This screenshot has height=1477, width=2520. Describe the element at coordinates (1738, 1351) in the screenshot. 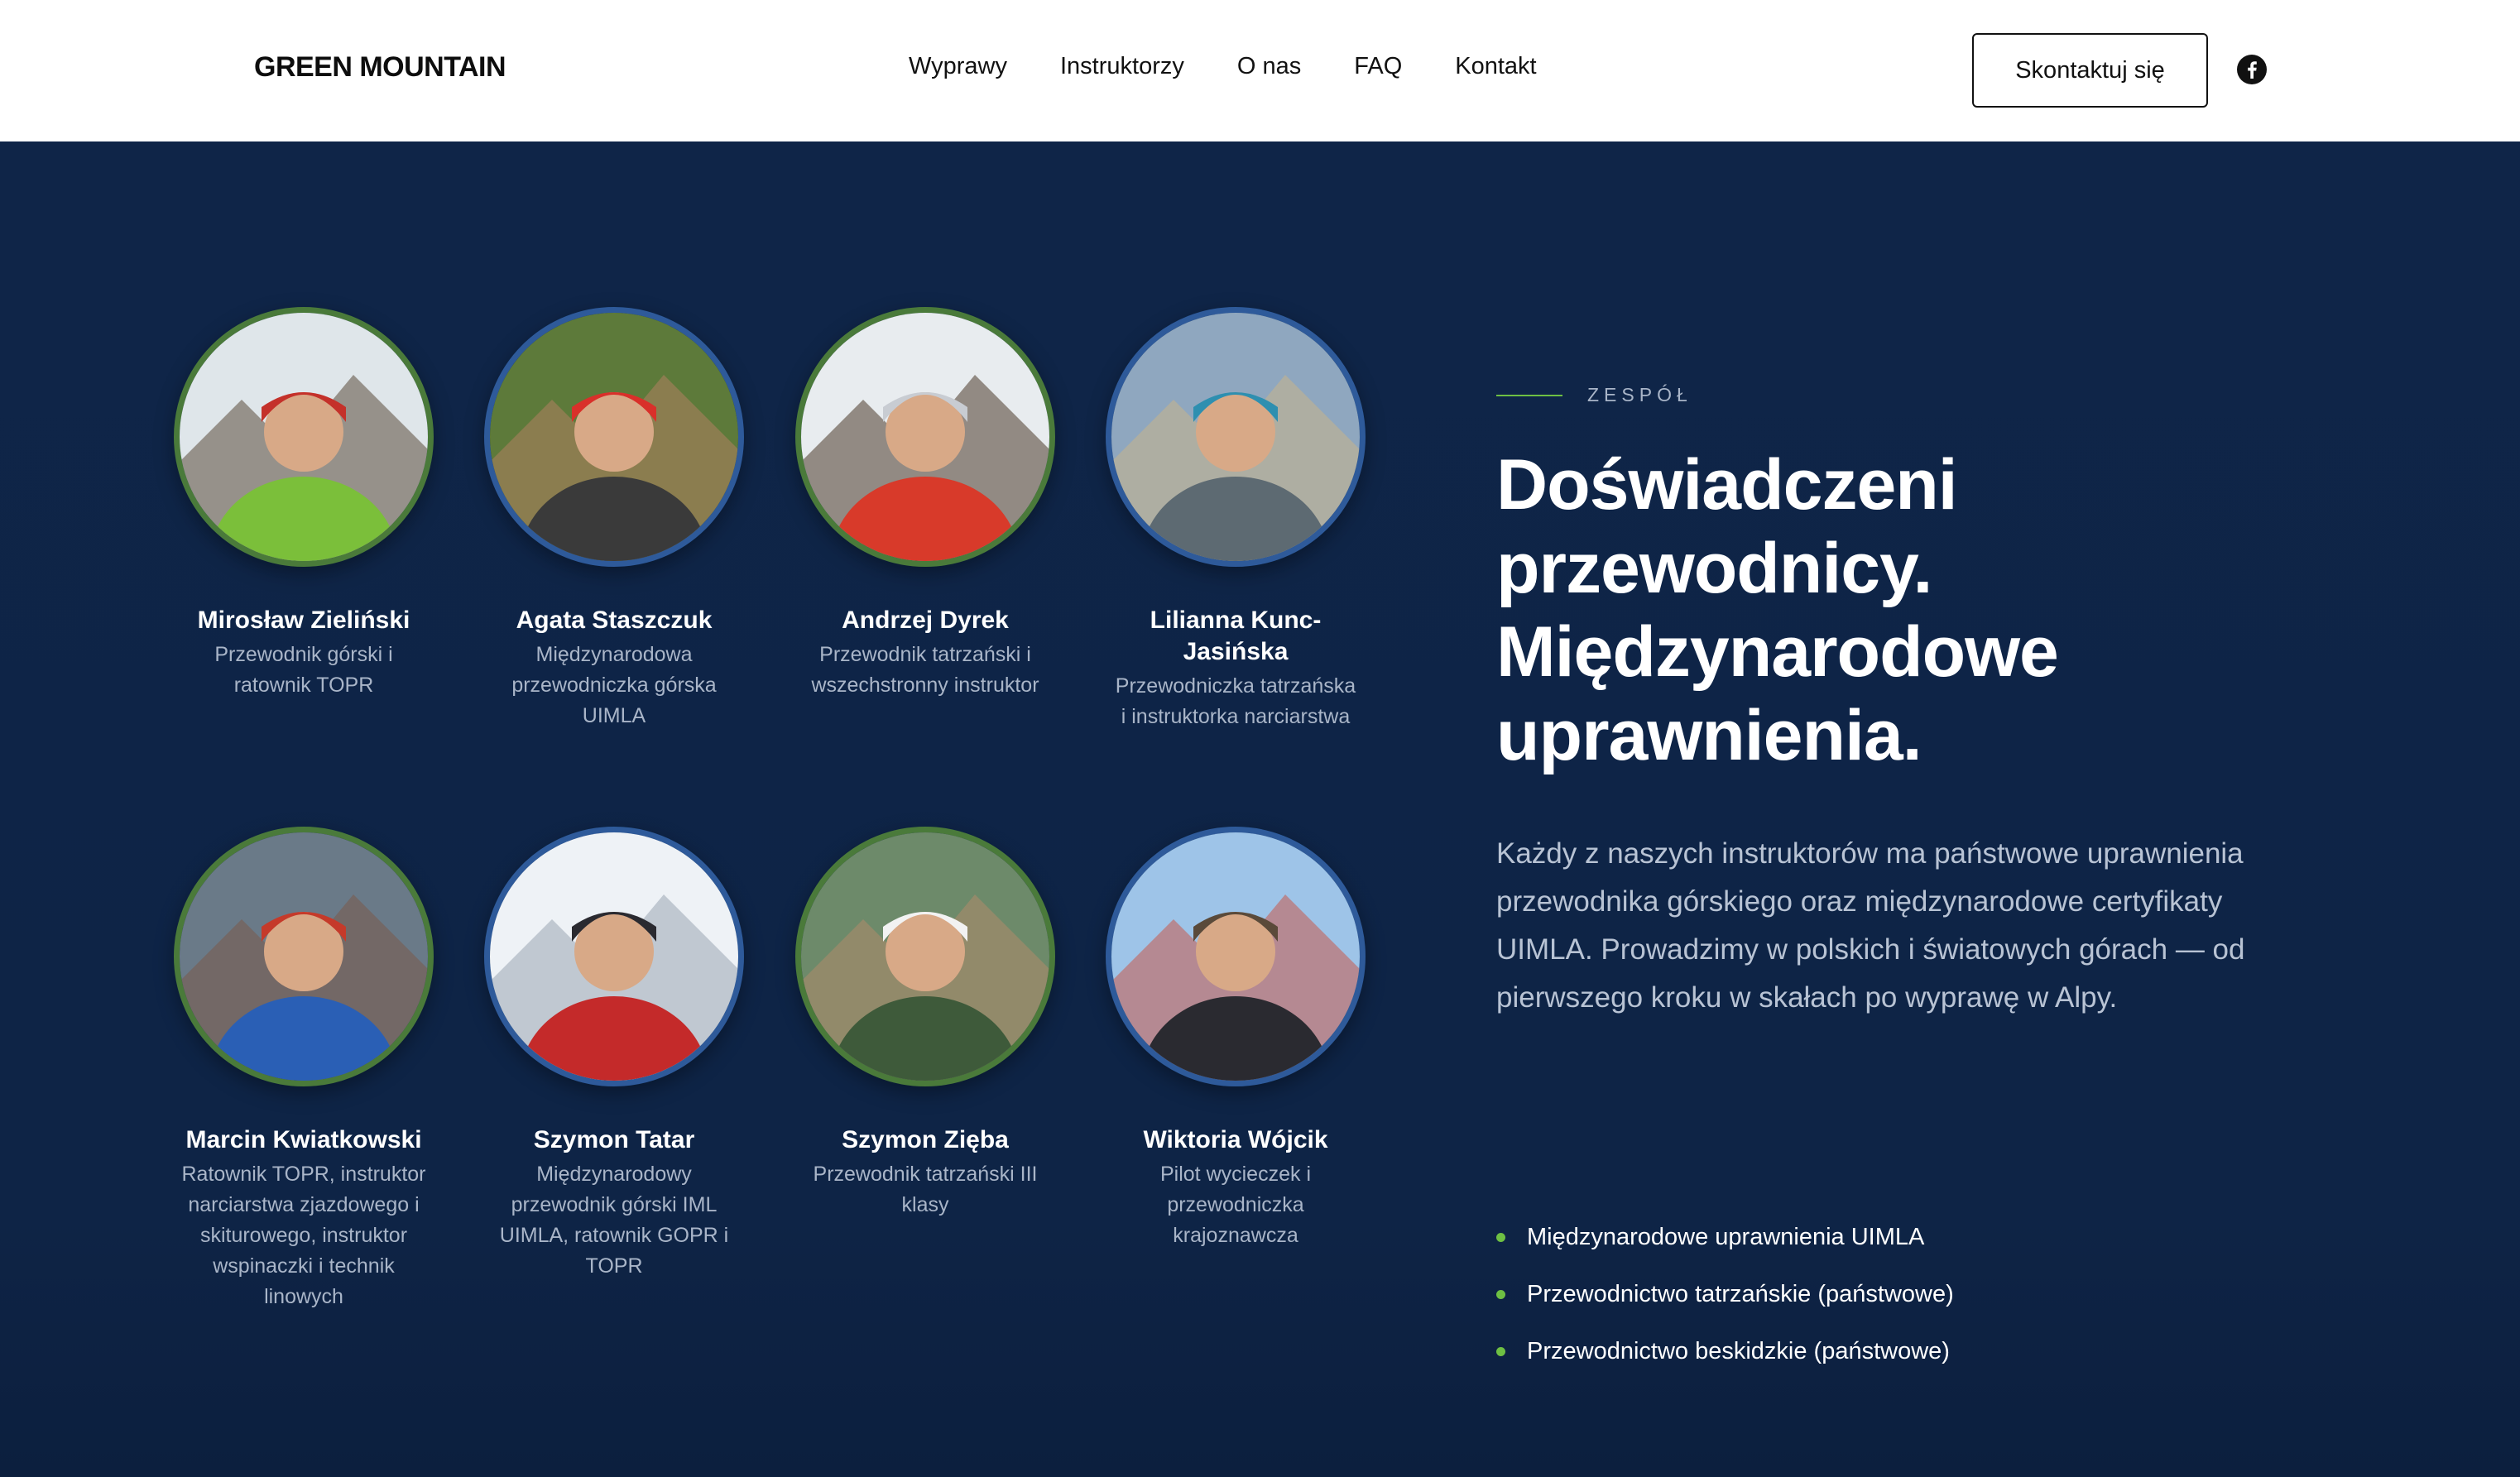

I see `credential-text: Przewodnictwo beskidzkie (państwowe)` at that location.